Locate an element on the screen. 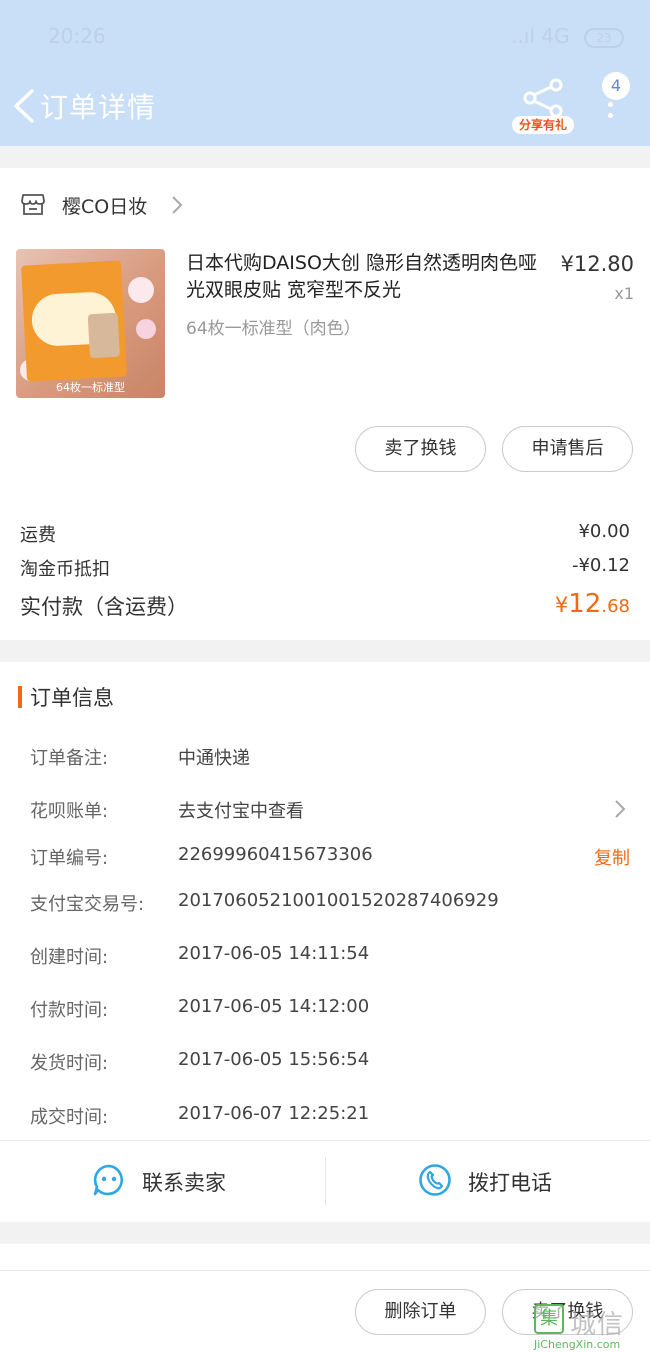 The height and width of the screenshot is (1353, 650). signal-indicator: ..ıl 4G is located at coordinates (540, 36).